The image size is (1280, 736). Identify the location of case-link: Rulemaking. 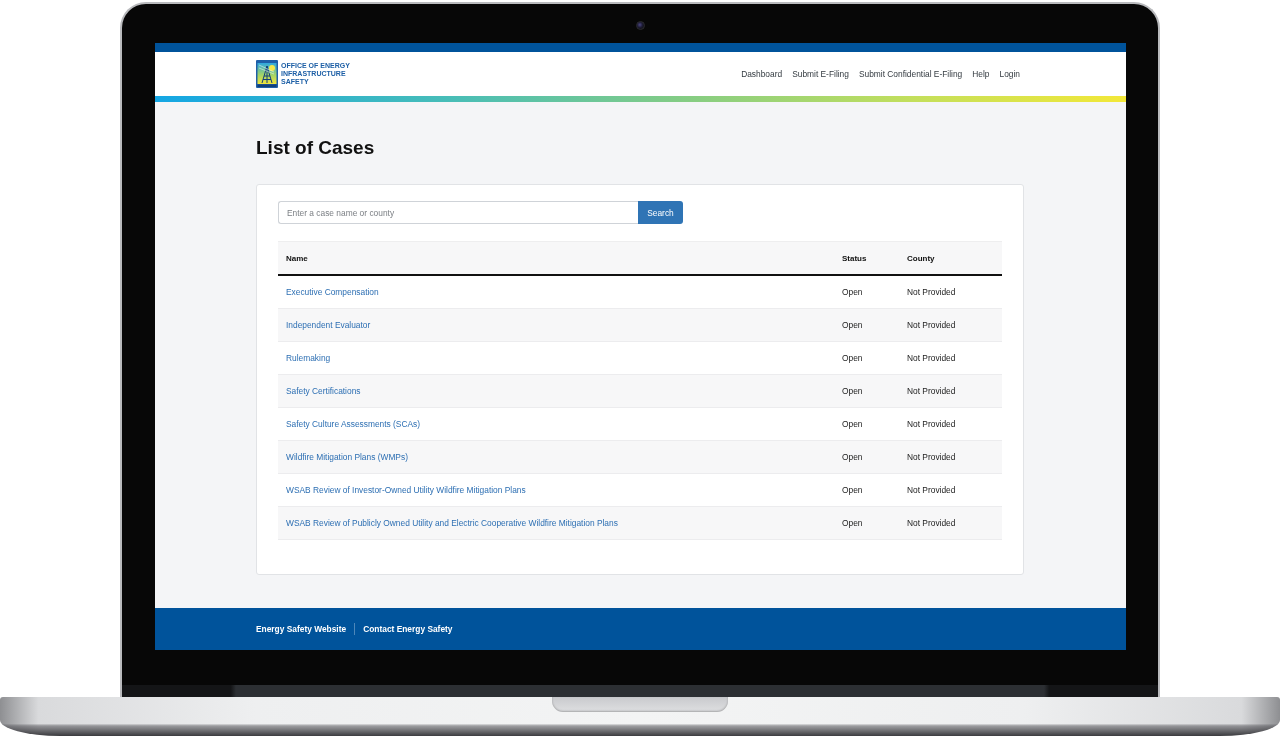
(308, 358).